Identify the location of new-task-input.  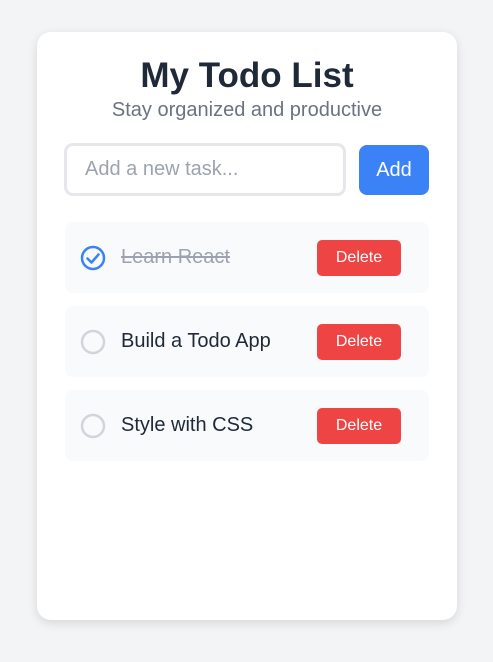
(205, 169).